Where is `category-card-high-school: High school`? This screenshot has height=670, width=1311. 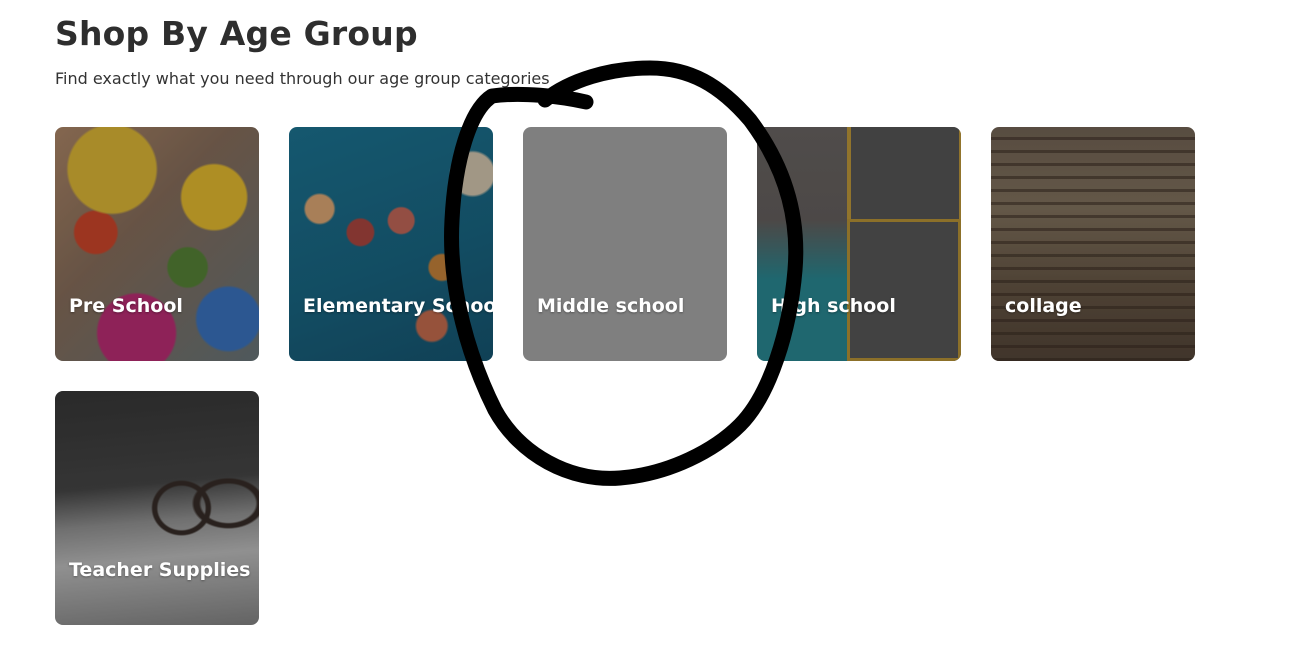 category-card-high-school: High school is located at coordinates (859, 244).